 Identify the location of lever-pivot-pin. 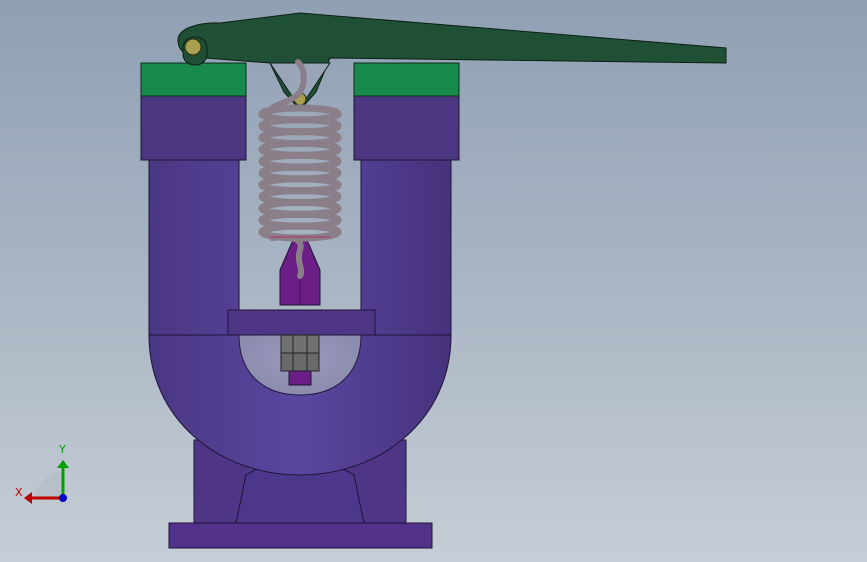
(193, 47).